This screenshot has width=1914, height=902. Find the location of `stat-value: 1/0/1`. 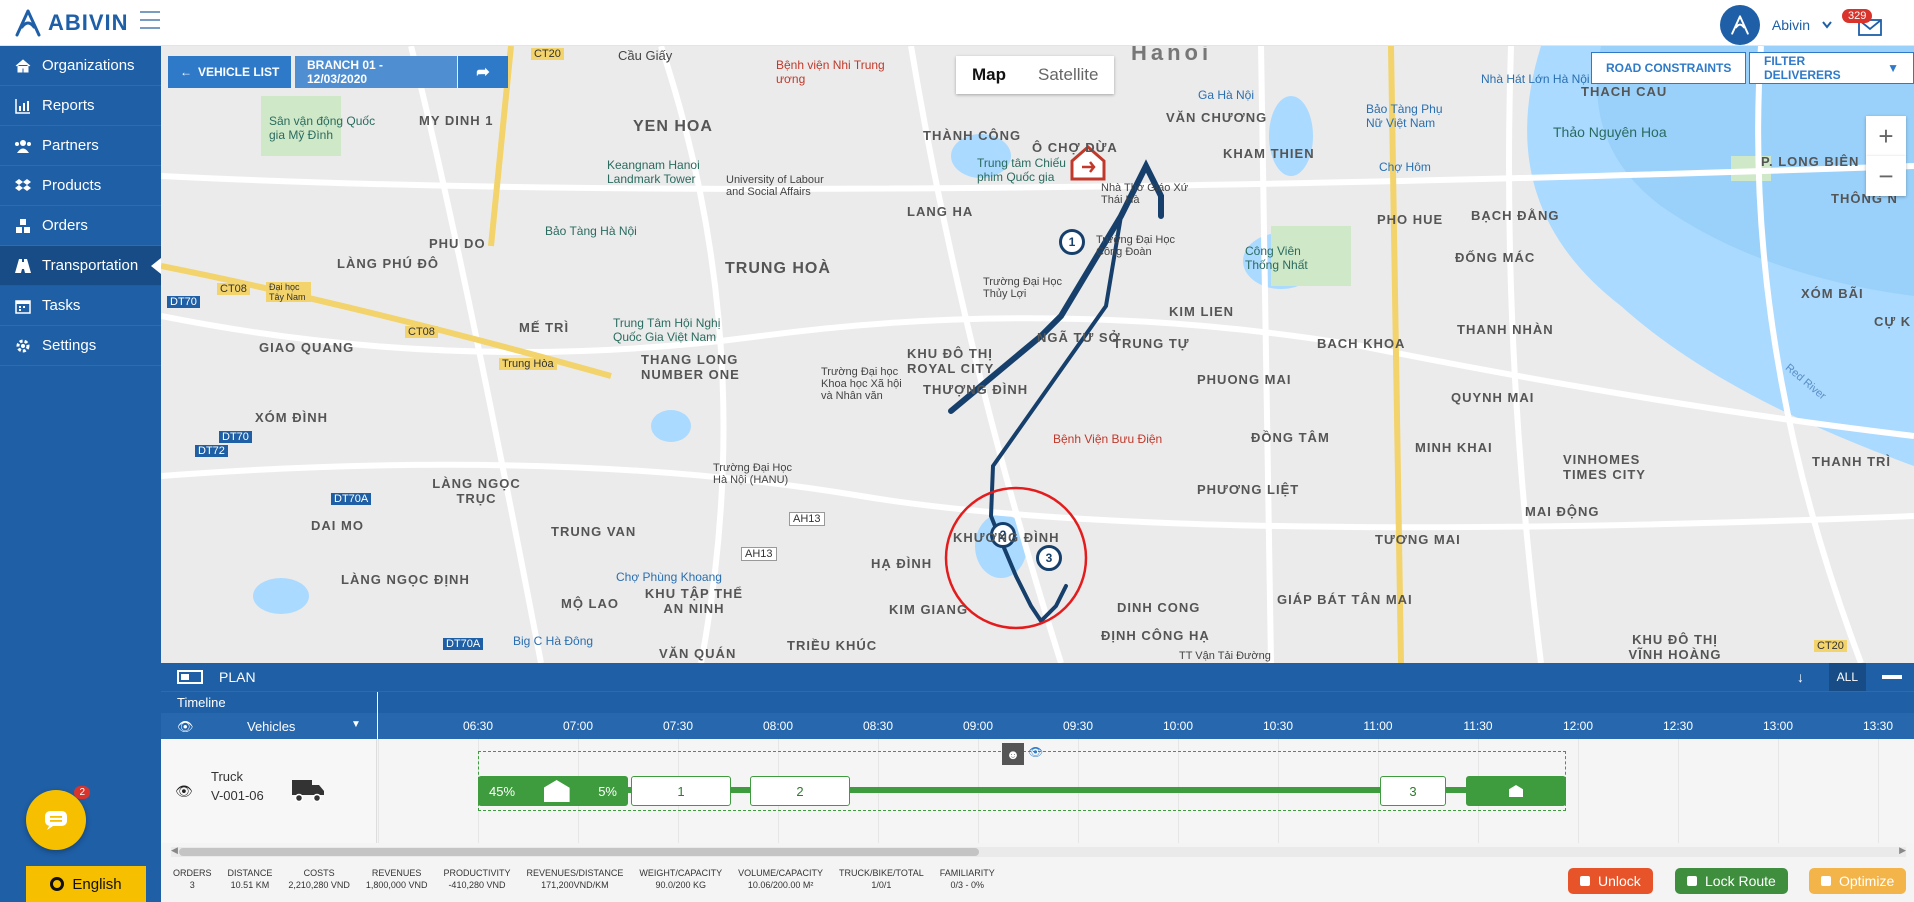

stat-value: 1/0/1 is located at coordinates (881, 885).